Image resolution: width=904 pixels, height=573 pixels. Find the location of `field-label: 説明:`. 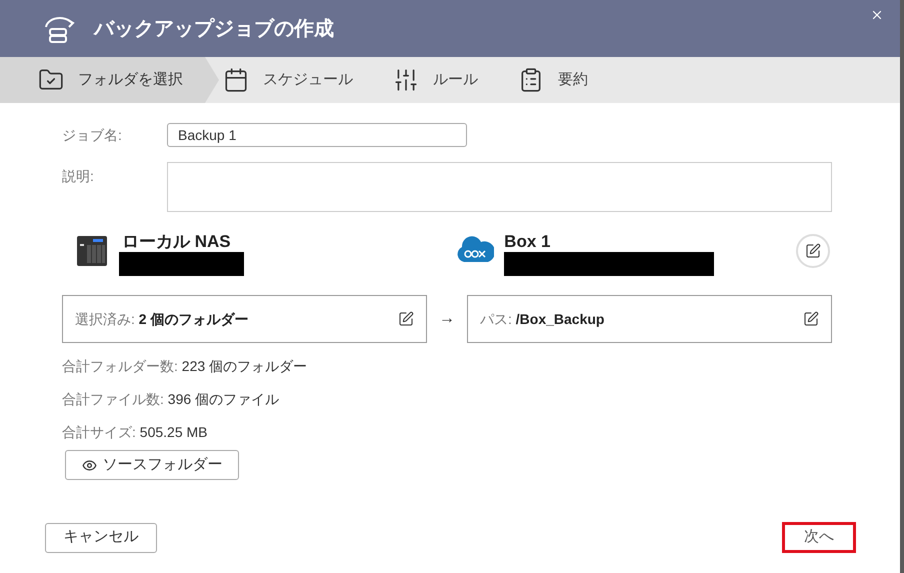

field-label: 説明: is located at coordinates (78, 176).